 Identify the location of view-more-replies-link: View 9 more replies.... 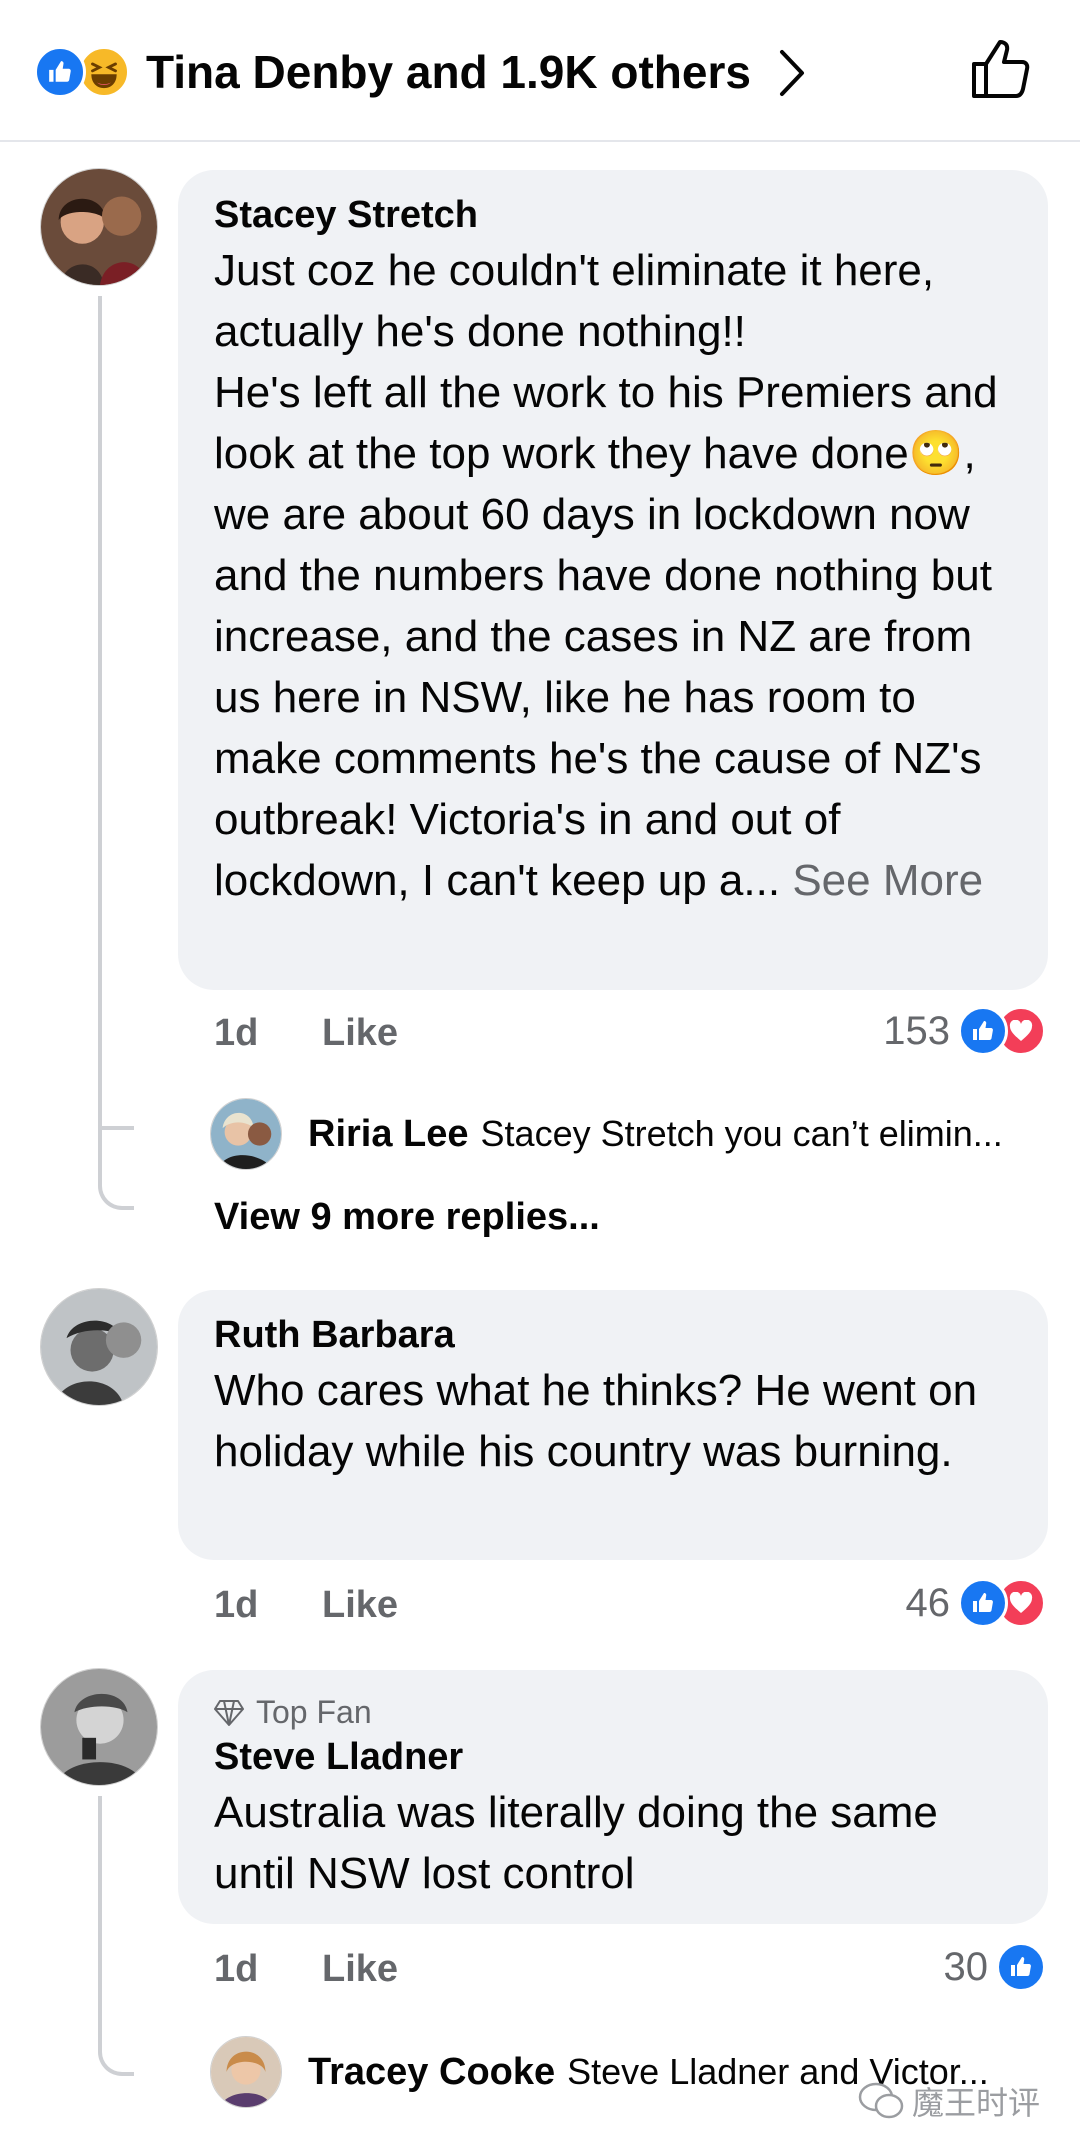
(407, 1217).